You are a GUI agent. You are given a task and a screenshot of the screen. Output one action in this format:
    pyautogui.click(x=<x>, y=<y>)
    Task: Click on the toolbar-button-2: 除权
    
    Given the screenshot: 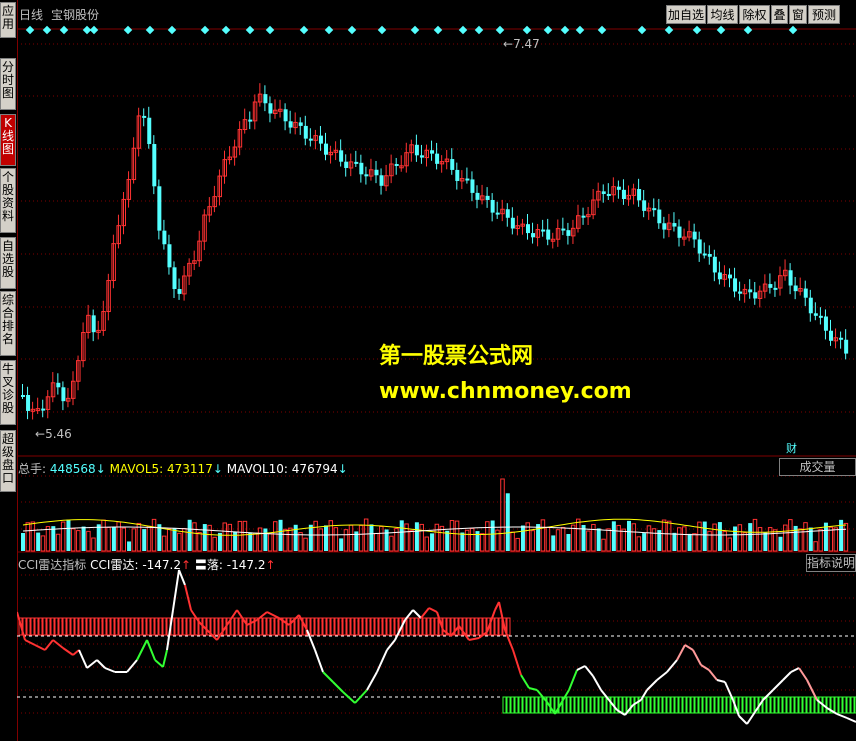 What is the action you would take?
    pyautogui.click(x=754, y=14)
    